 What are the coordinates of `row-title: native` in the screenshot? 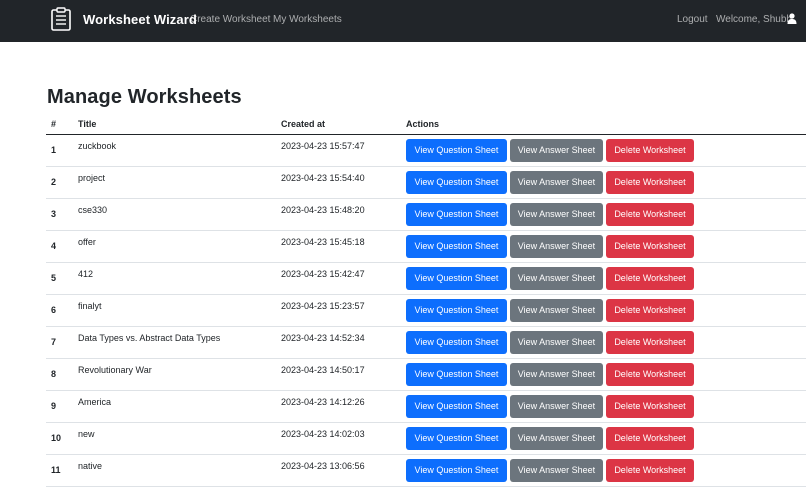 It's located at (174, 466).